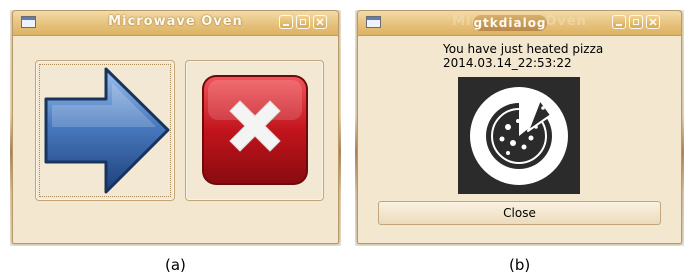 This screenshot has height=280, width=686. I want to click on start-arrow-button, so click(105, 130).